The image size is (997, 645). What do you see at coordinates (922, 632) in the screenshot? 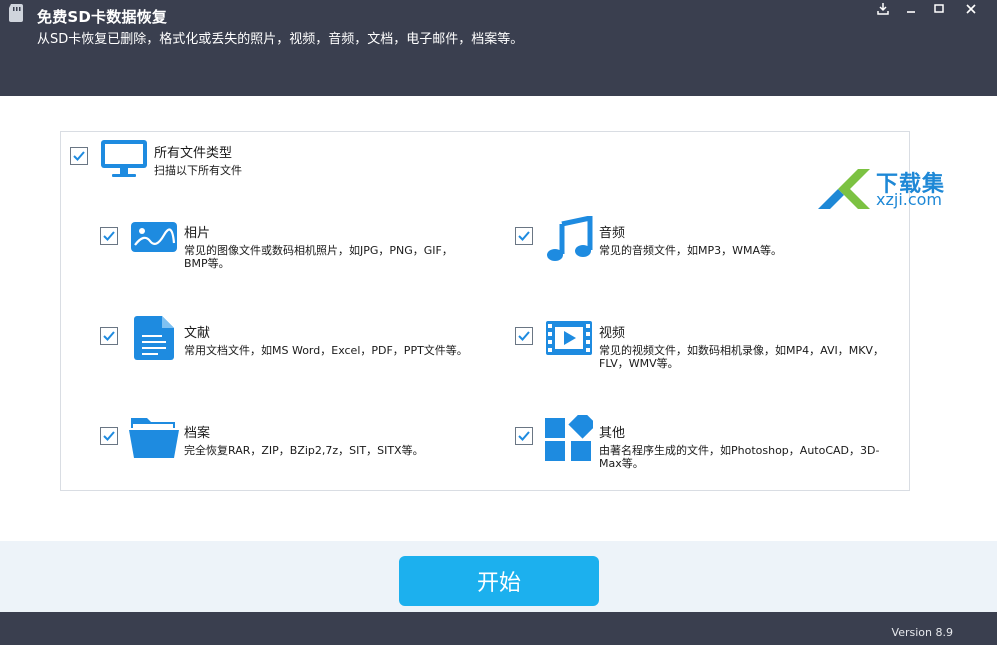
I see `version-label: Version 8.9` at bounding box center [922, 632].